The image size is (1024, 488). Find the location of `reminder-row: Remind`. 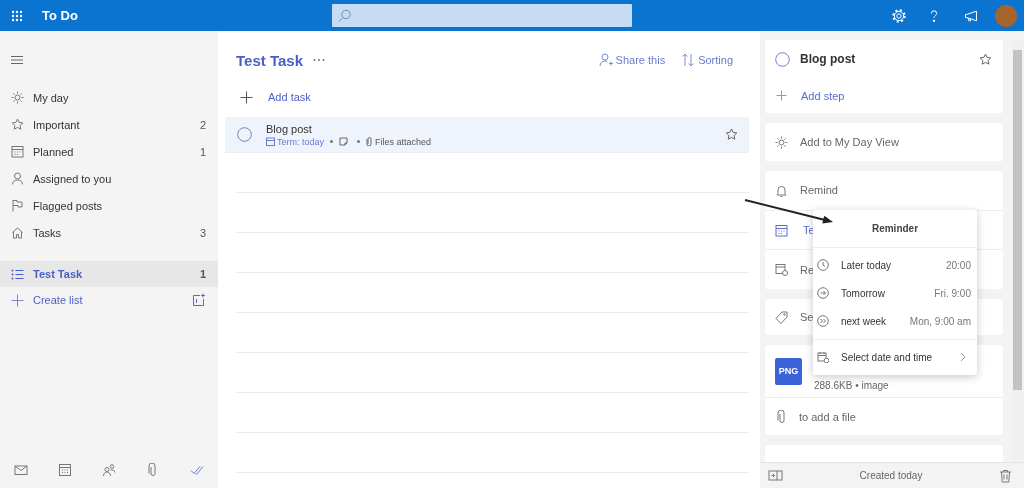

reminder-row: Remind is located at coordinates (806, 190).